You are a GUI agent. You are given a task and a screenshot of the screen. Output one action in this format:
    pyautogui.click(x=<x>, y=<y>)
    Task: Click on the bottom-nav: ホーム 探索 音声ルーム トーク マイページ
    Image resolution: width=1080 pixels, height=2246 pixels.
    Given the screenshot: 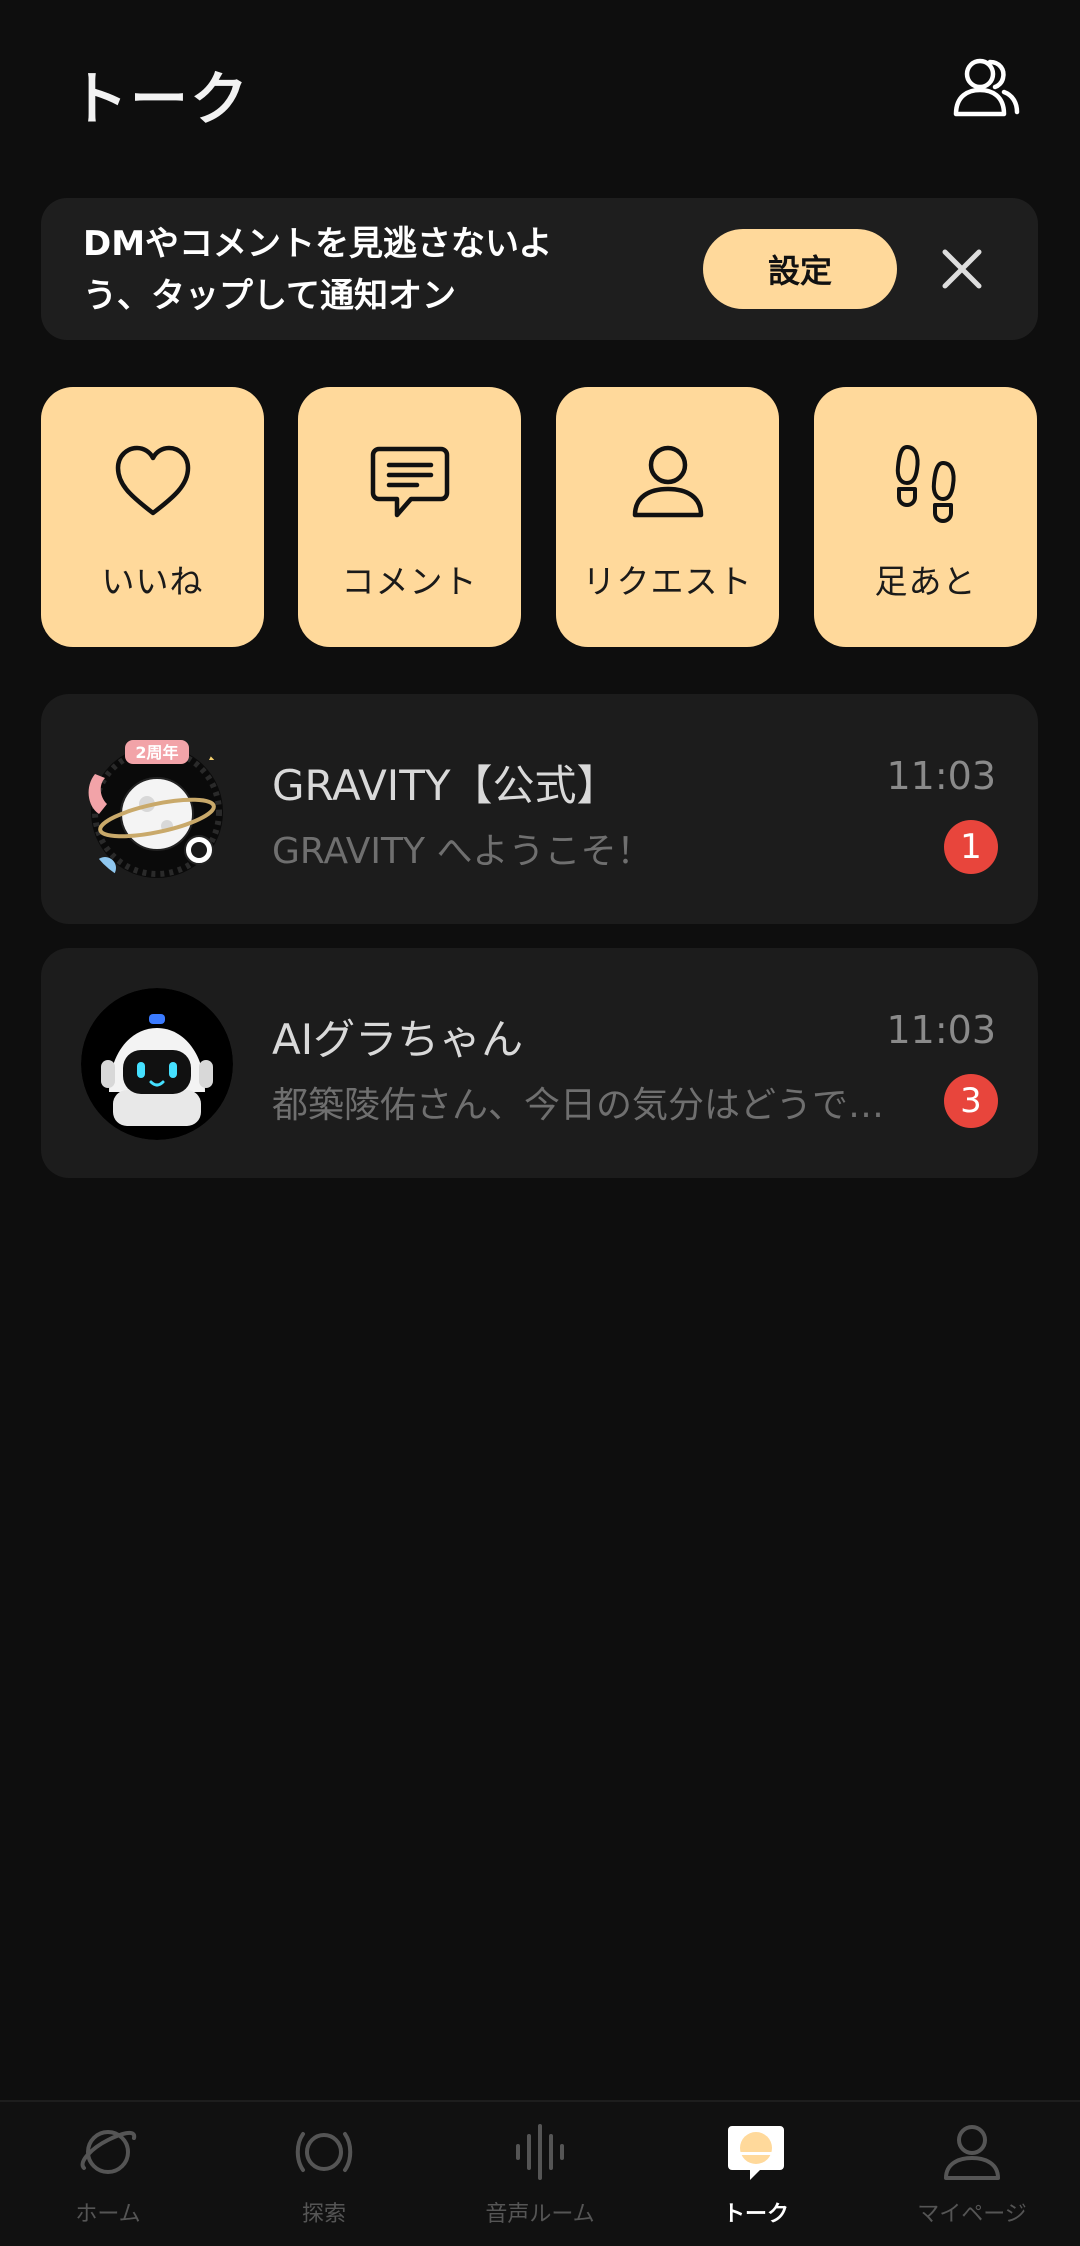 What is the action you would take?
    pyautogui.click(x=540, y=2173)
    